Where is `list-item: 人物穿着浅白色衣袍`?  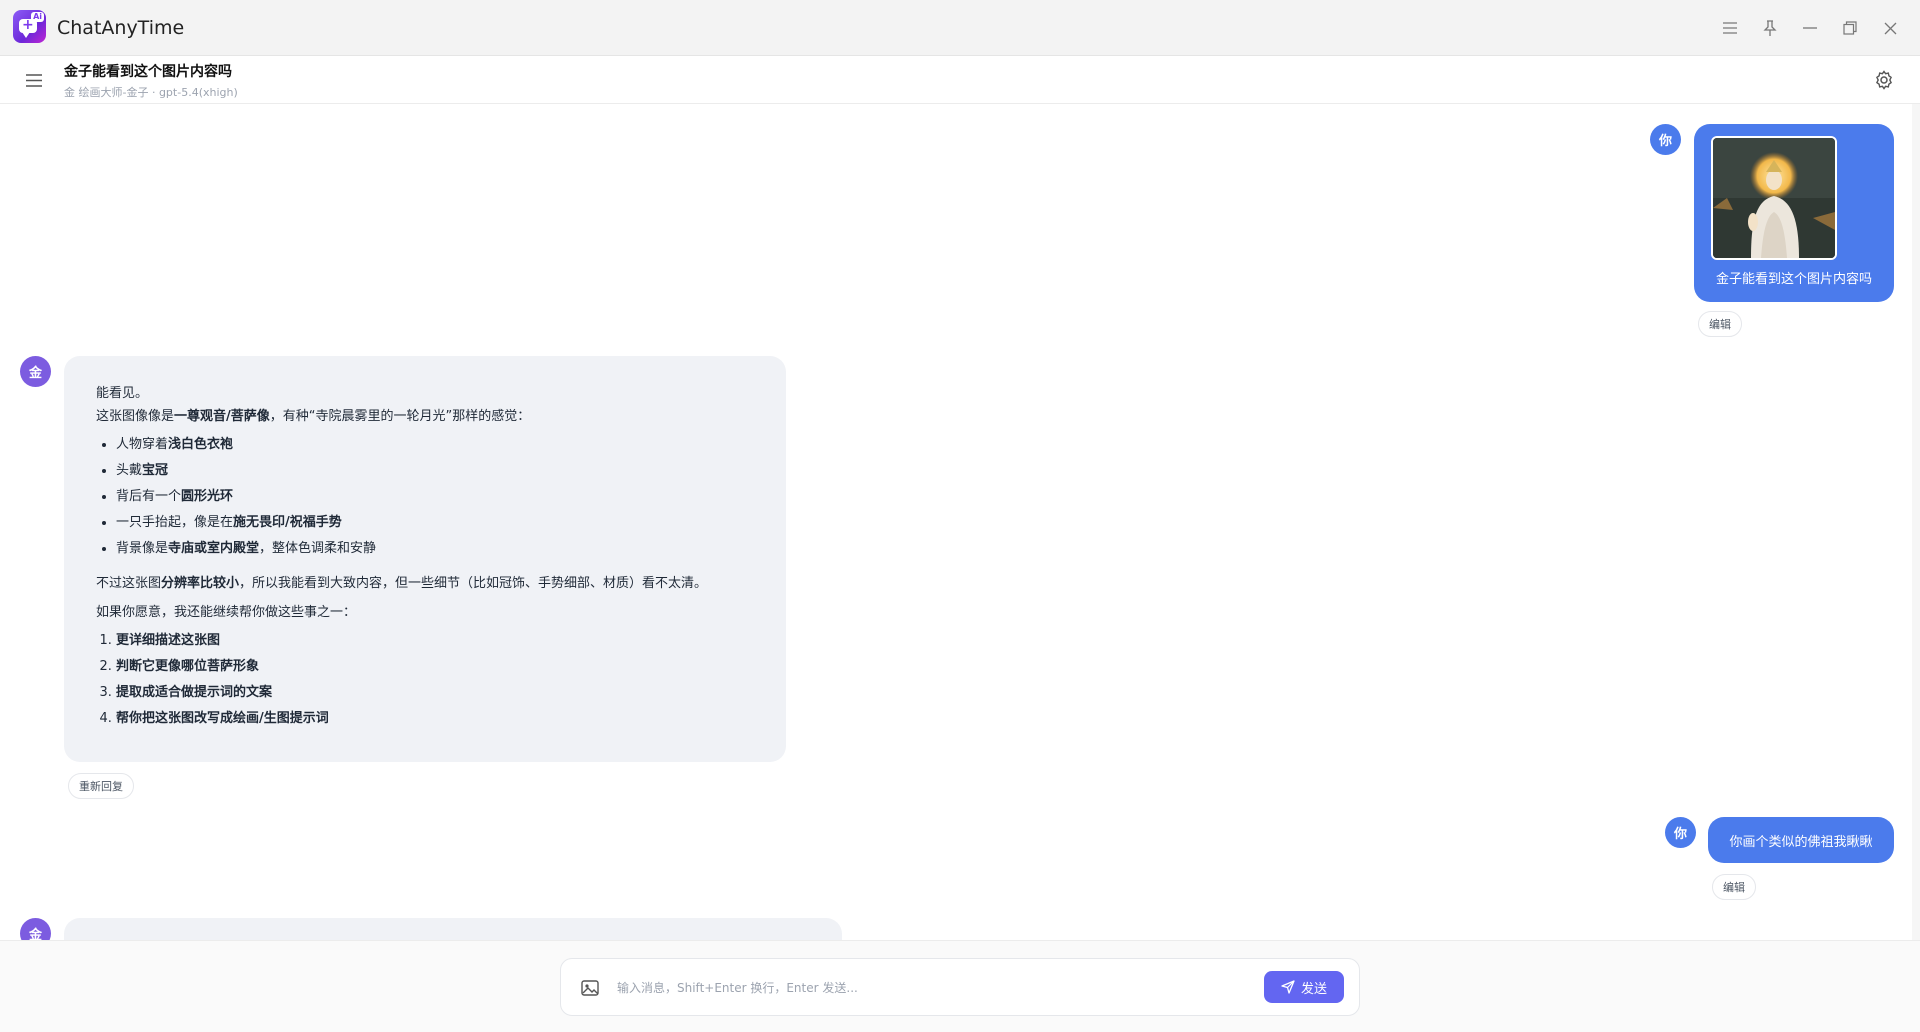
list-item: 人物穿着浅白色衣袍 is located at coordinates (435, 445).